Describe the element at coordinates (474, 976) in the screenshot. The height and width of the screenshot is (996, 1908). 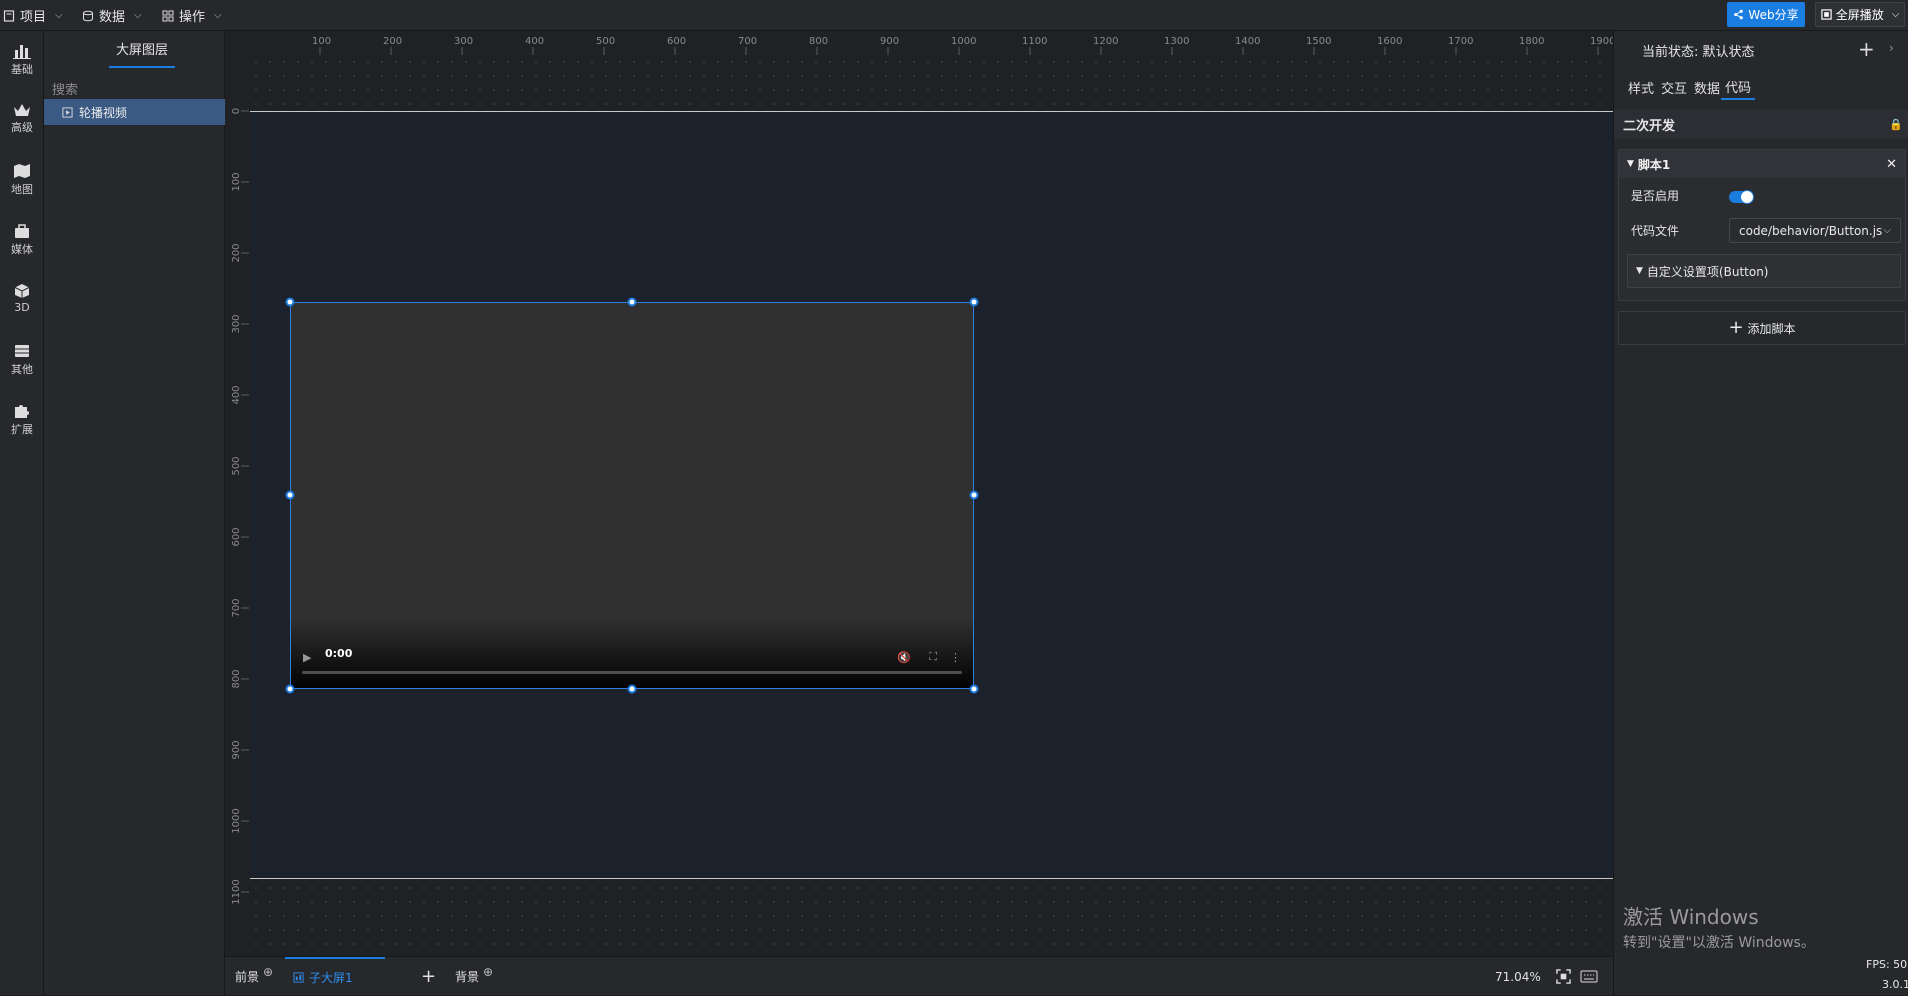
I see `tab-background: 背景 ⊕` at that location.